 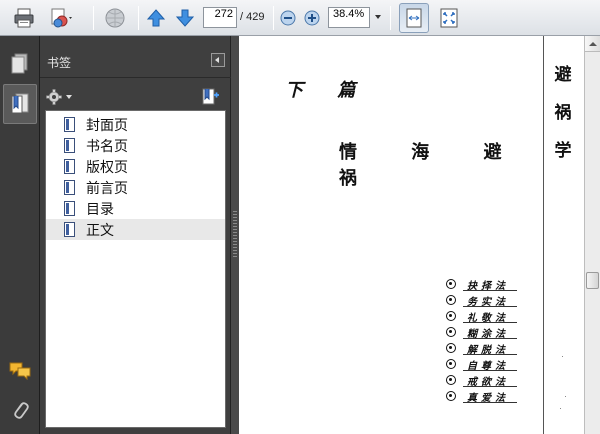 What do you see at coordinates (20, 235) in the screenshot?
I see `navigation-rail` at bounding box center [20, 235].